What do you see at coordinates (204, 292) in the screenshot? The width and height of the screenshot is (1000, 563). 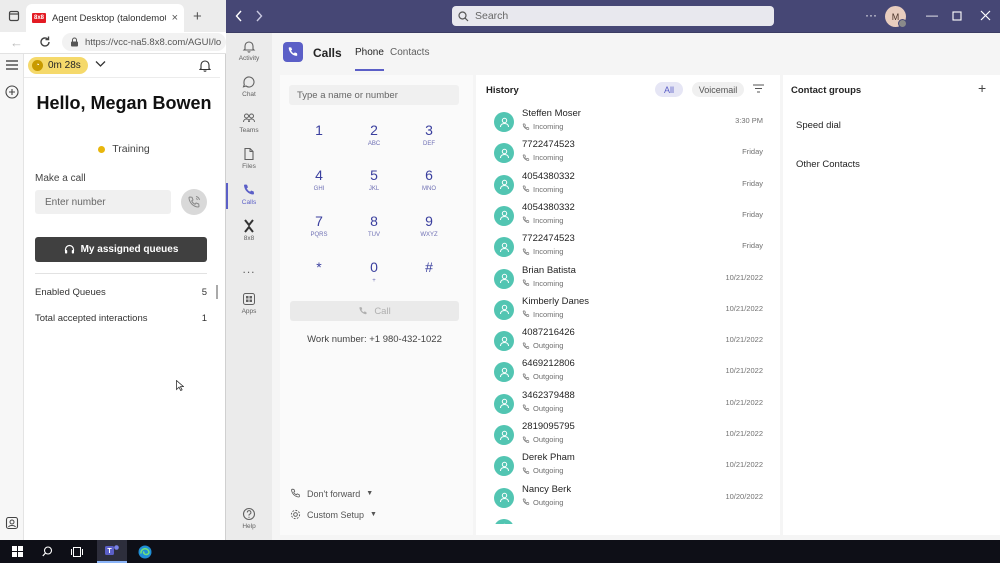 I see `stat-value: 5` at bounding box center [204, 292].